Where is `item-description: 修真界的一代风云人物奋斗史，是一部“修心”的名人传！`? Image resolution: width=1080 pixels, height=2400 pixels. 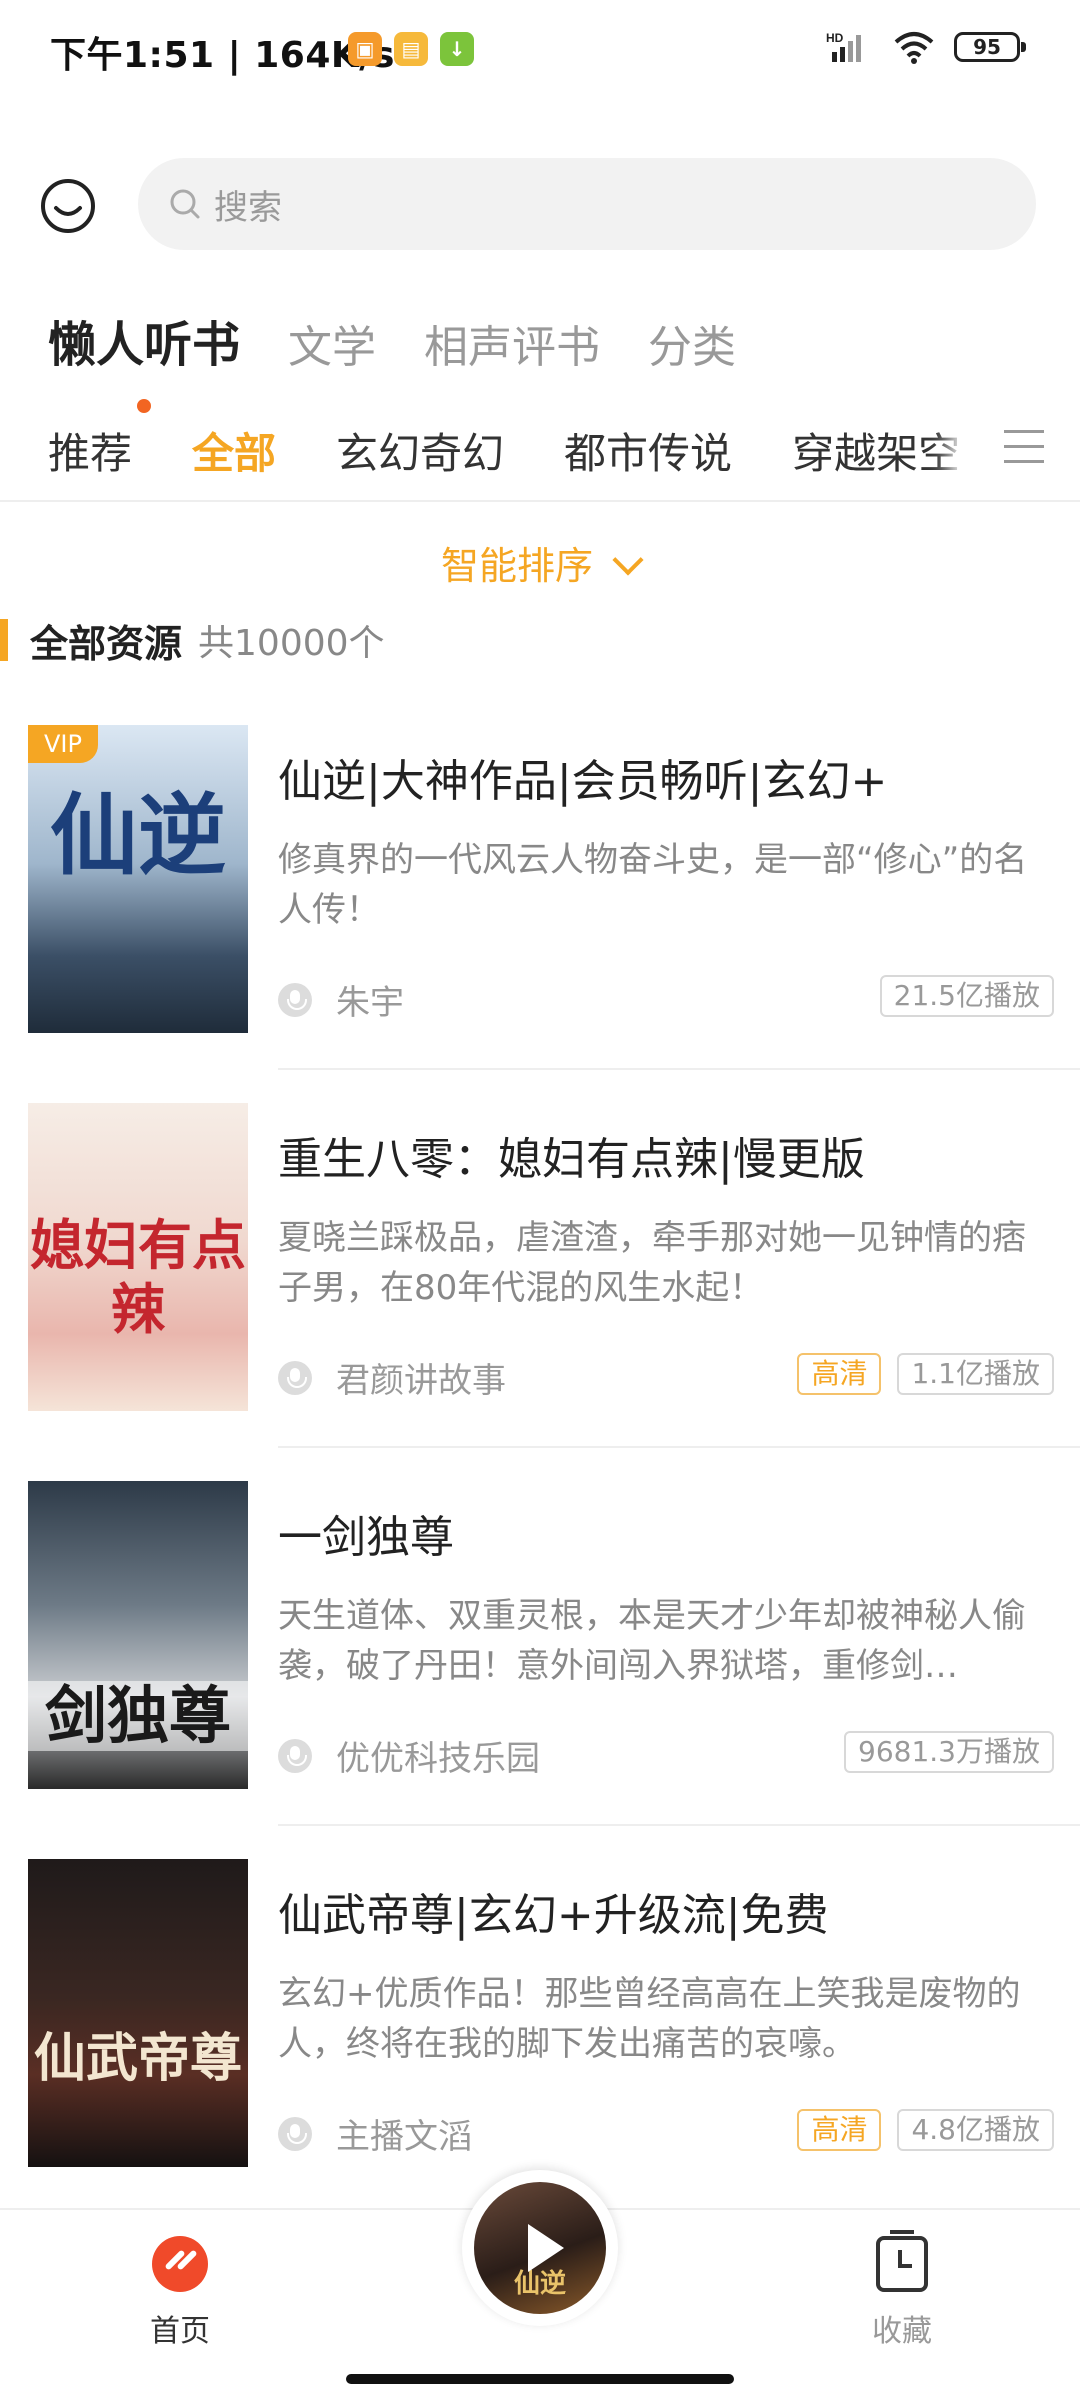 item-description: 修真界的一代风云人物奋斗史，是一部“修心”的名人传！ is located at coordinates (653, 885).